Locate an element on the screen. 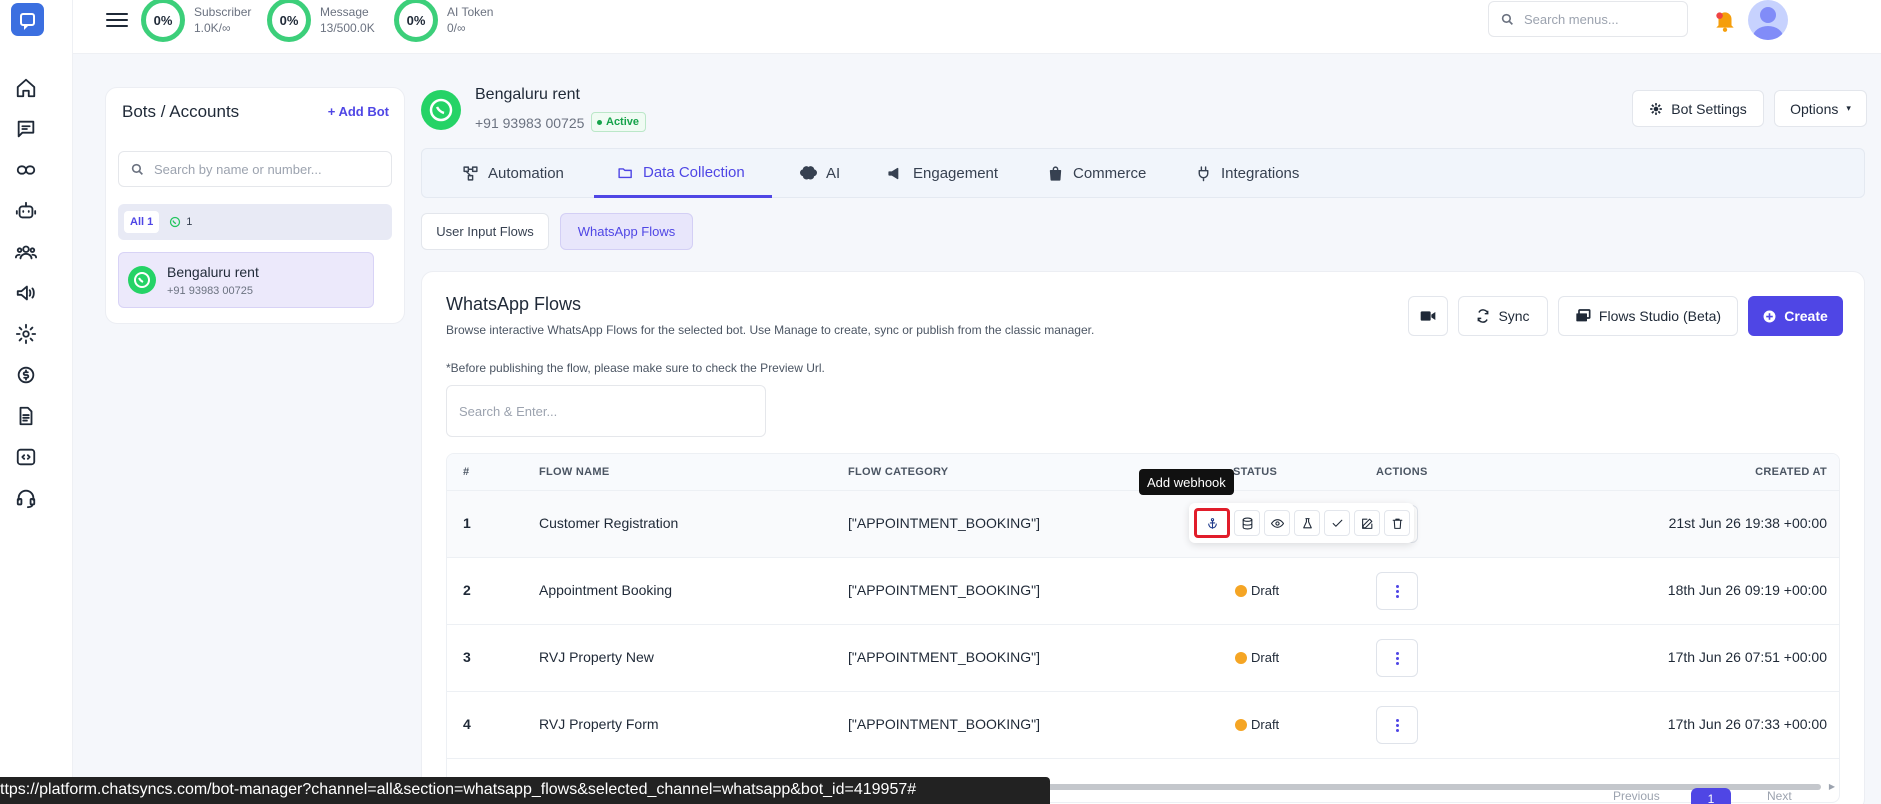  test-button is located at coordinates (1307, 523).